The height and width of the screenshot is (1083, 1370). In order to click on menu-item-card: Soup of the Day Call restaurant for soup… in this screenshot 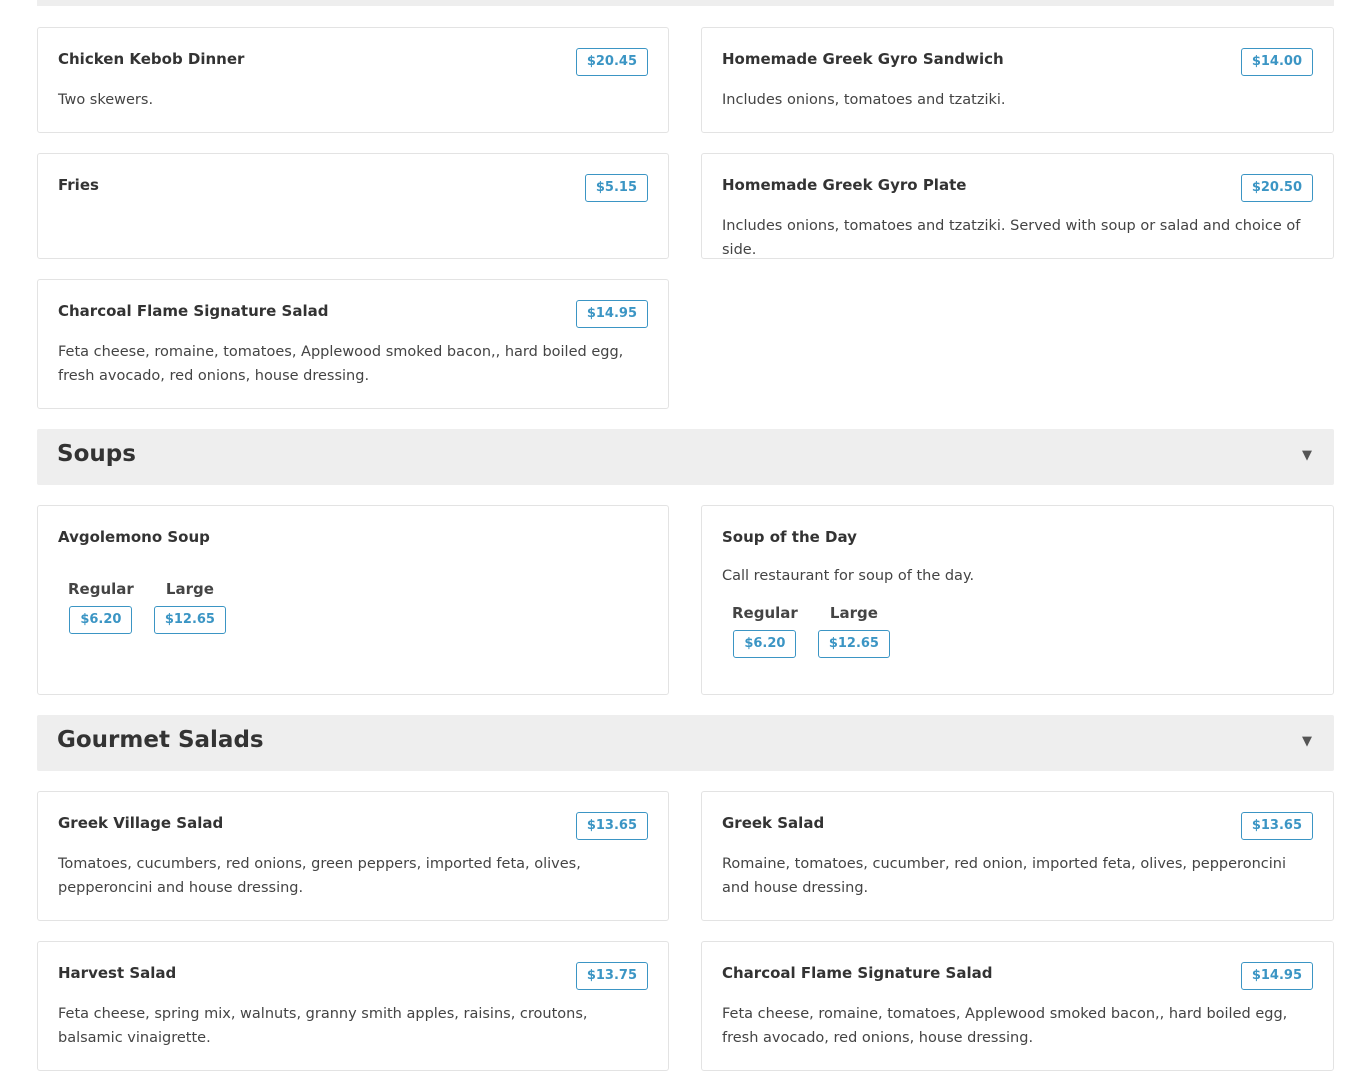, I will do `click(1017, 600)`.